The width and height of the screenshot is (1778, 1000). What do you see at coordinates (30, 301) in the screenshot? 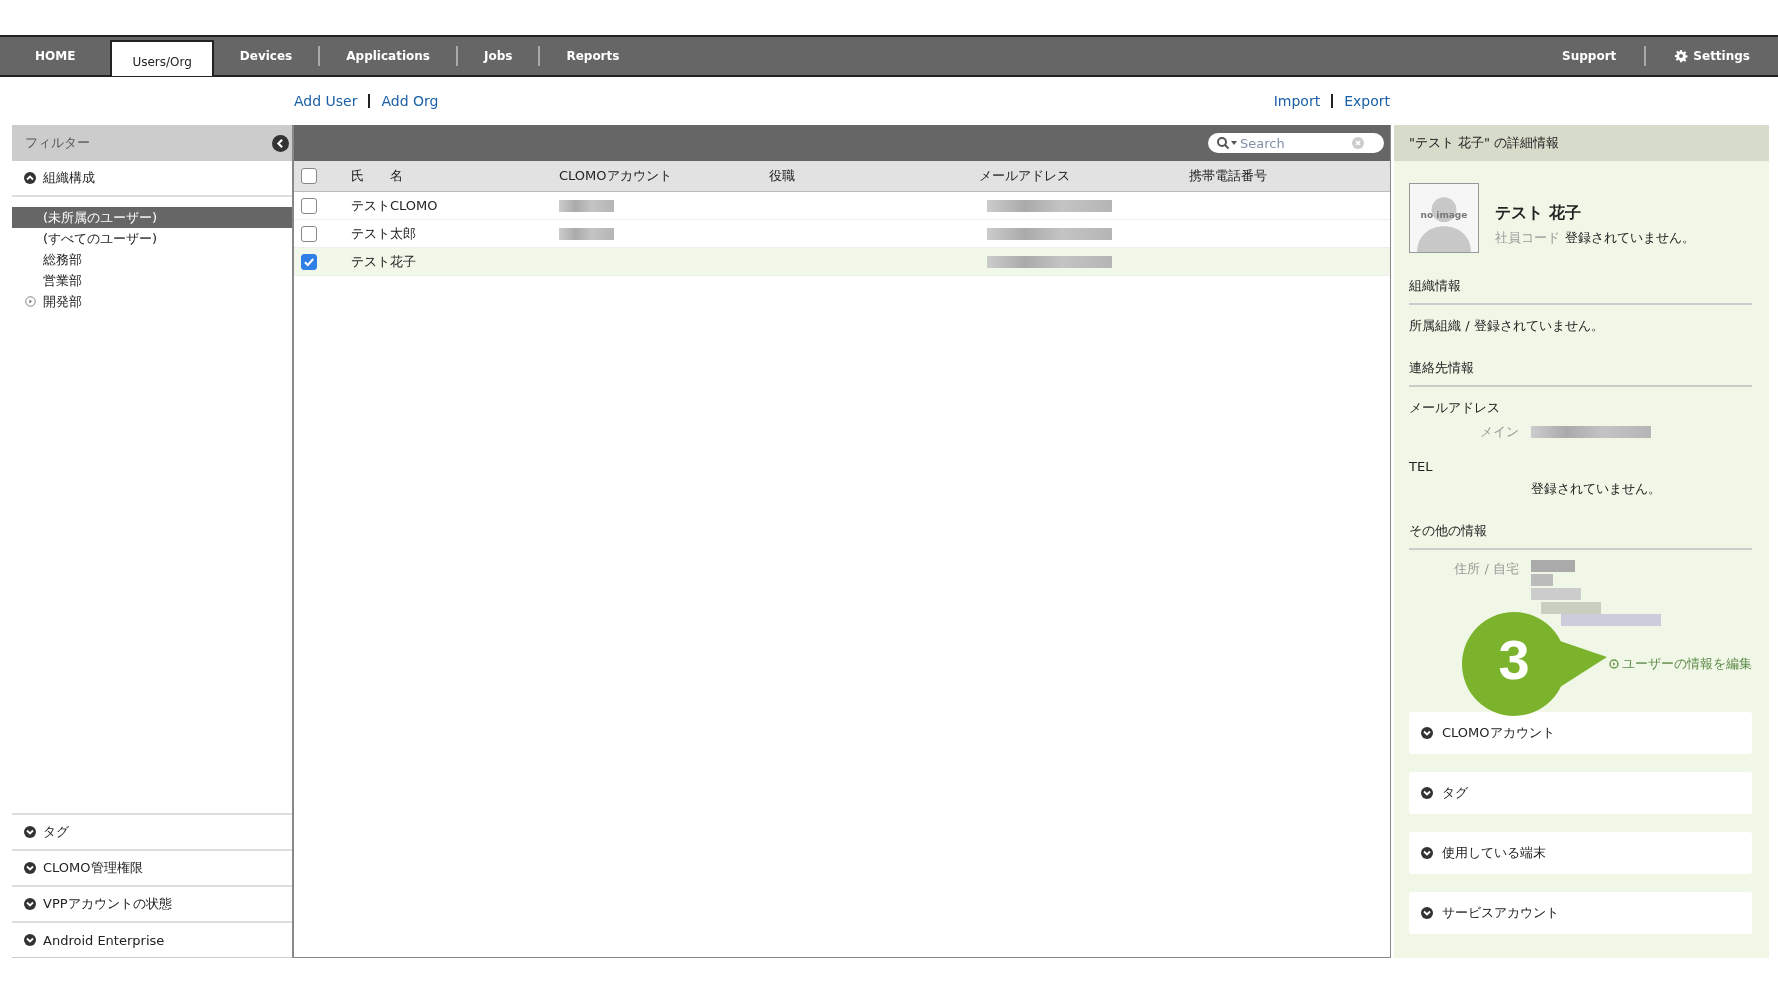
I see `expand-icon` at bounding box center [30, 301].